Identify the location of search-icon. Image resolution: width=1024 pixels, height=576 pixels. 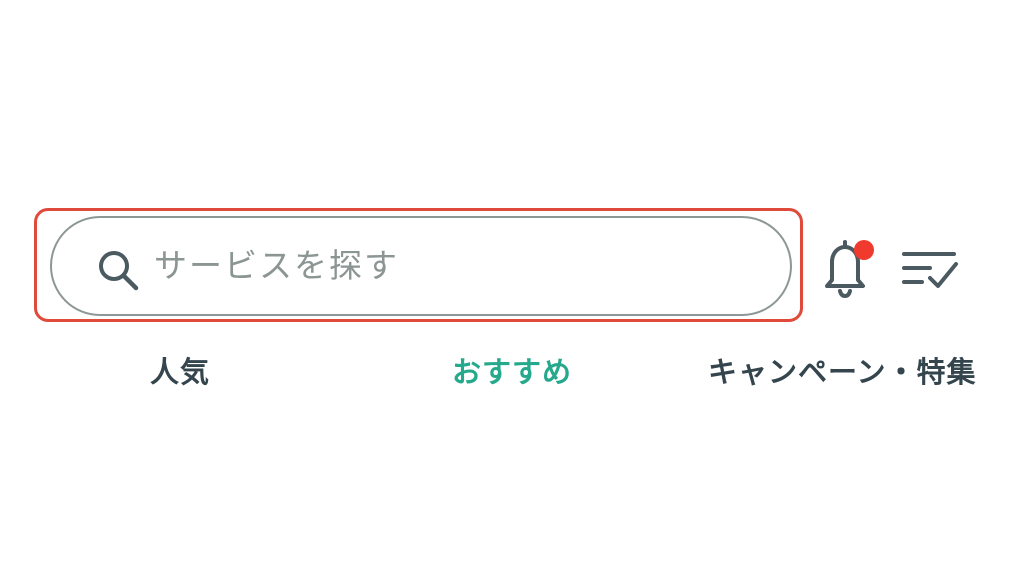
(119, 271).